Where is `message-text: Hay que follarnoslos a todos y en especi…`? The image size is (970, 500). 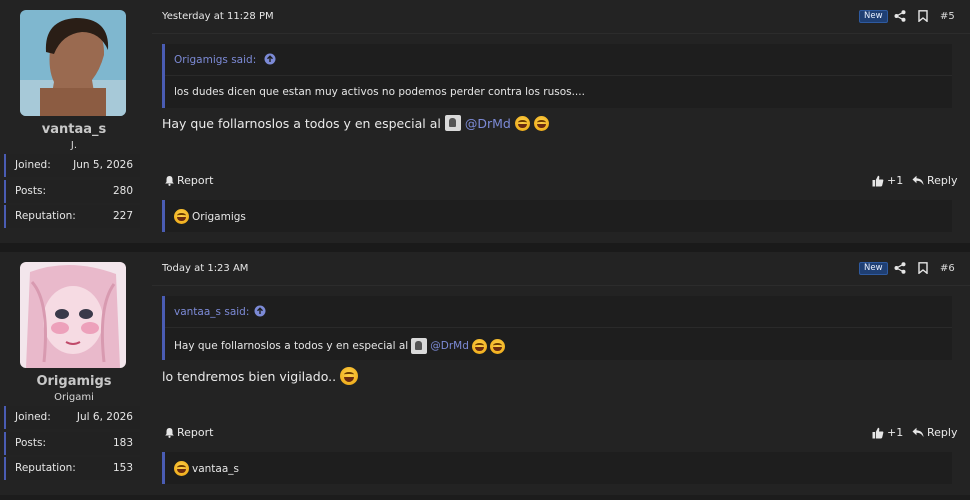 message-text: Hay que follarnoslos a todos y en especi… is located at coordinates (301, 123).